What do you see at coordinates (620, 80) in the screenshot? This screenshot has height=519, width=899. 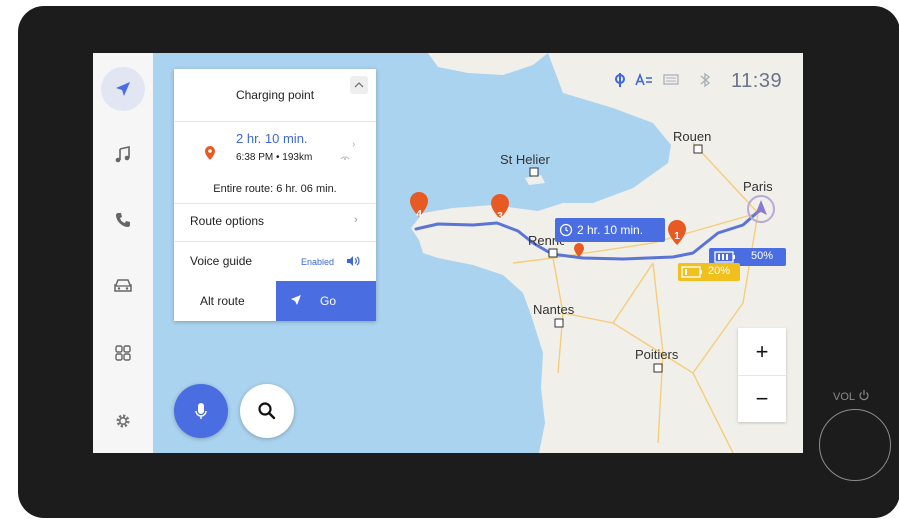 I see `phone-signal-icon` at bounding box center [620, 80].